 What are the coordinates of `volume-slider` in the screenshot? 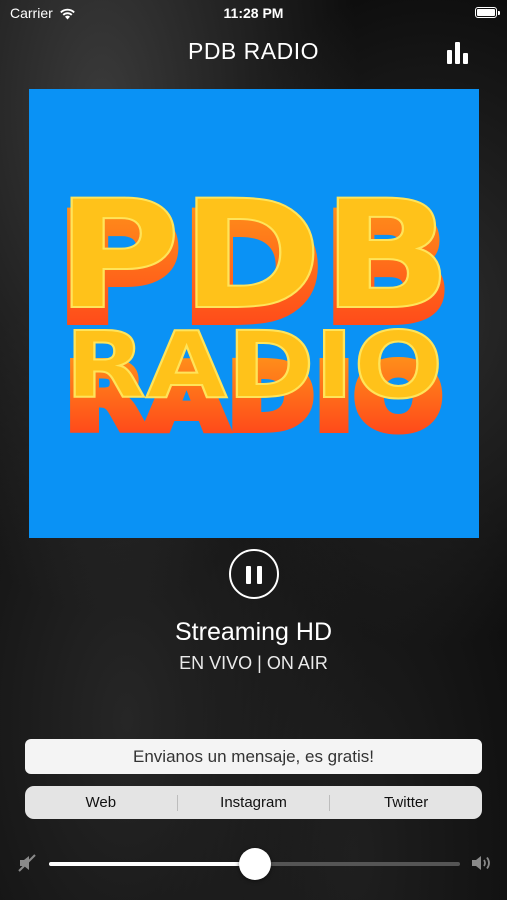 It's located at (254, 864).